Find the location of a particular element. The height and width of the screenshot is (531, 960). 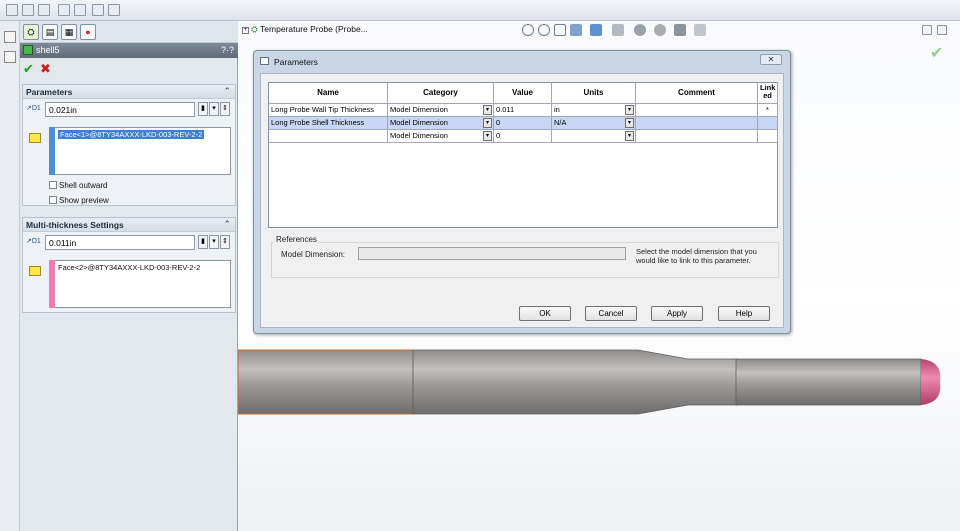

table-row-3-units: ▾ is located at coordinates (594, 136).